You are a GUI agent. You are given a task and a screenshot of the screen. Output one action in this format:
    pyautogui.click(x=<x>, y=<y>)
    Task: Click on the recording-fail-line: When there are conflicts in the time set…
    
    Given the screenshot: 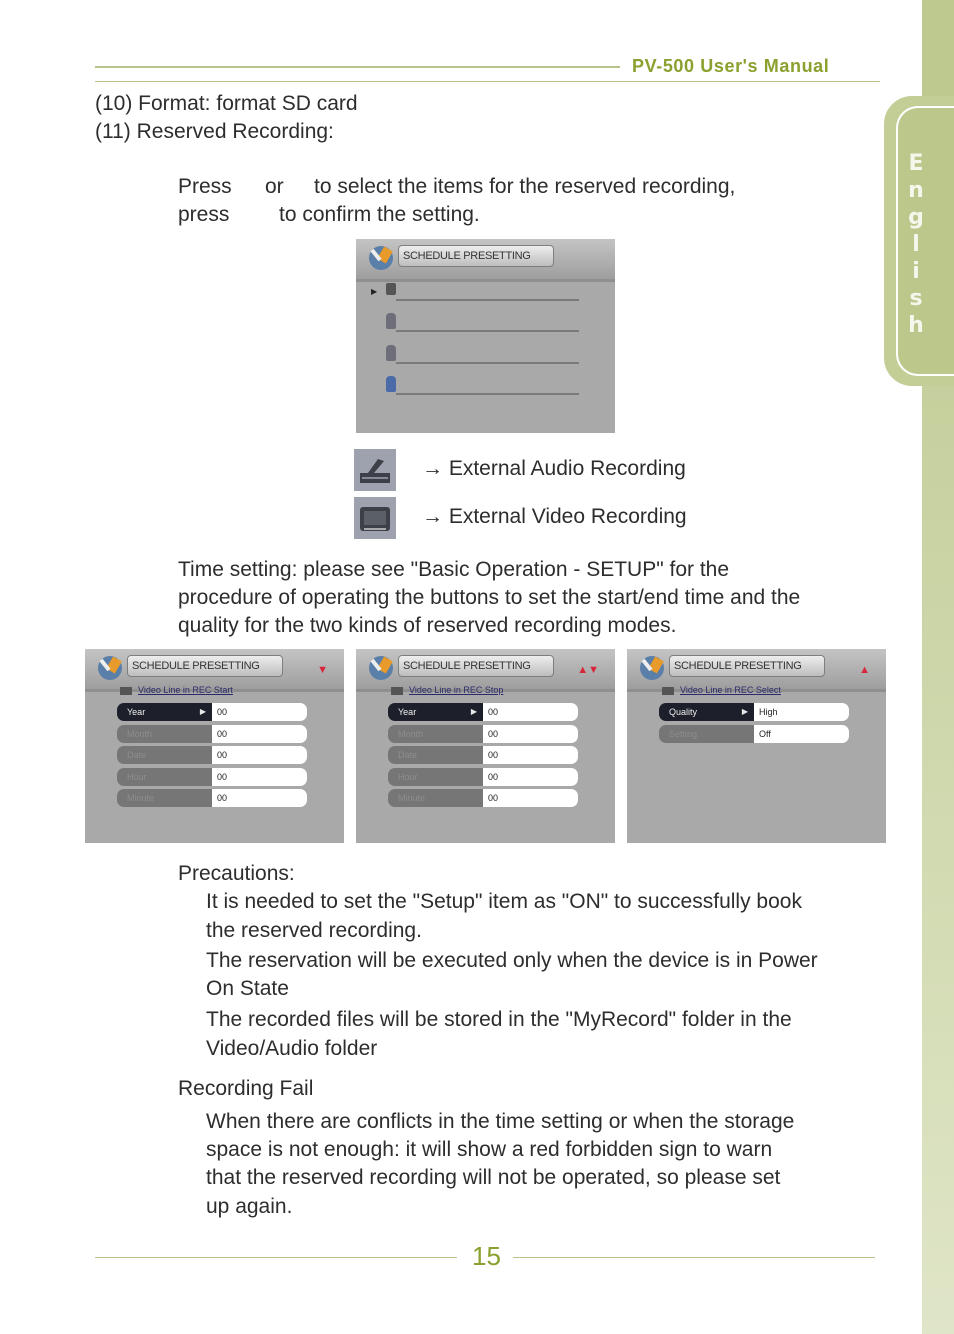 What is the action you would take?
    pyautogui.click(x=500, y=1121)
    